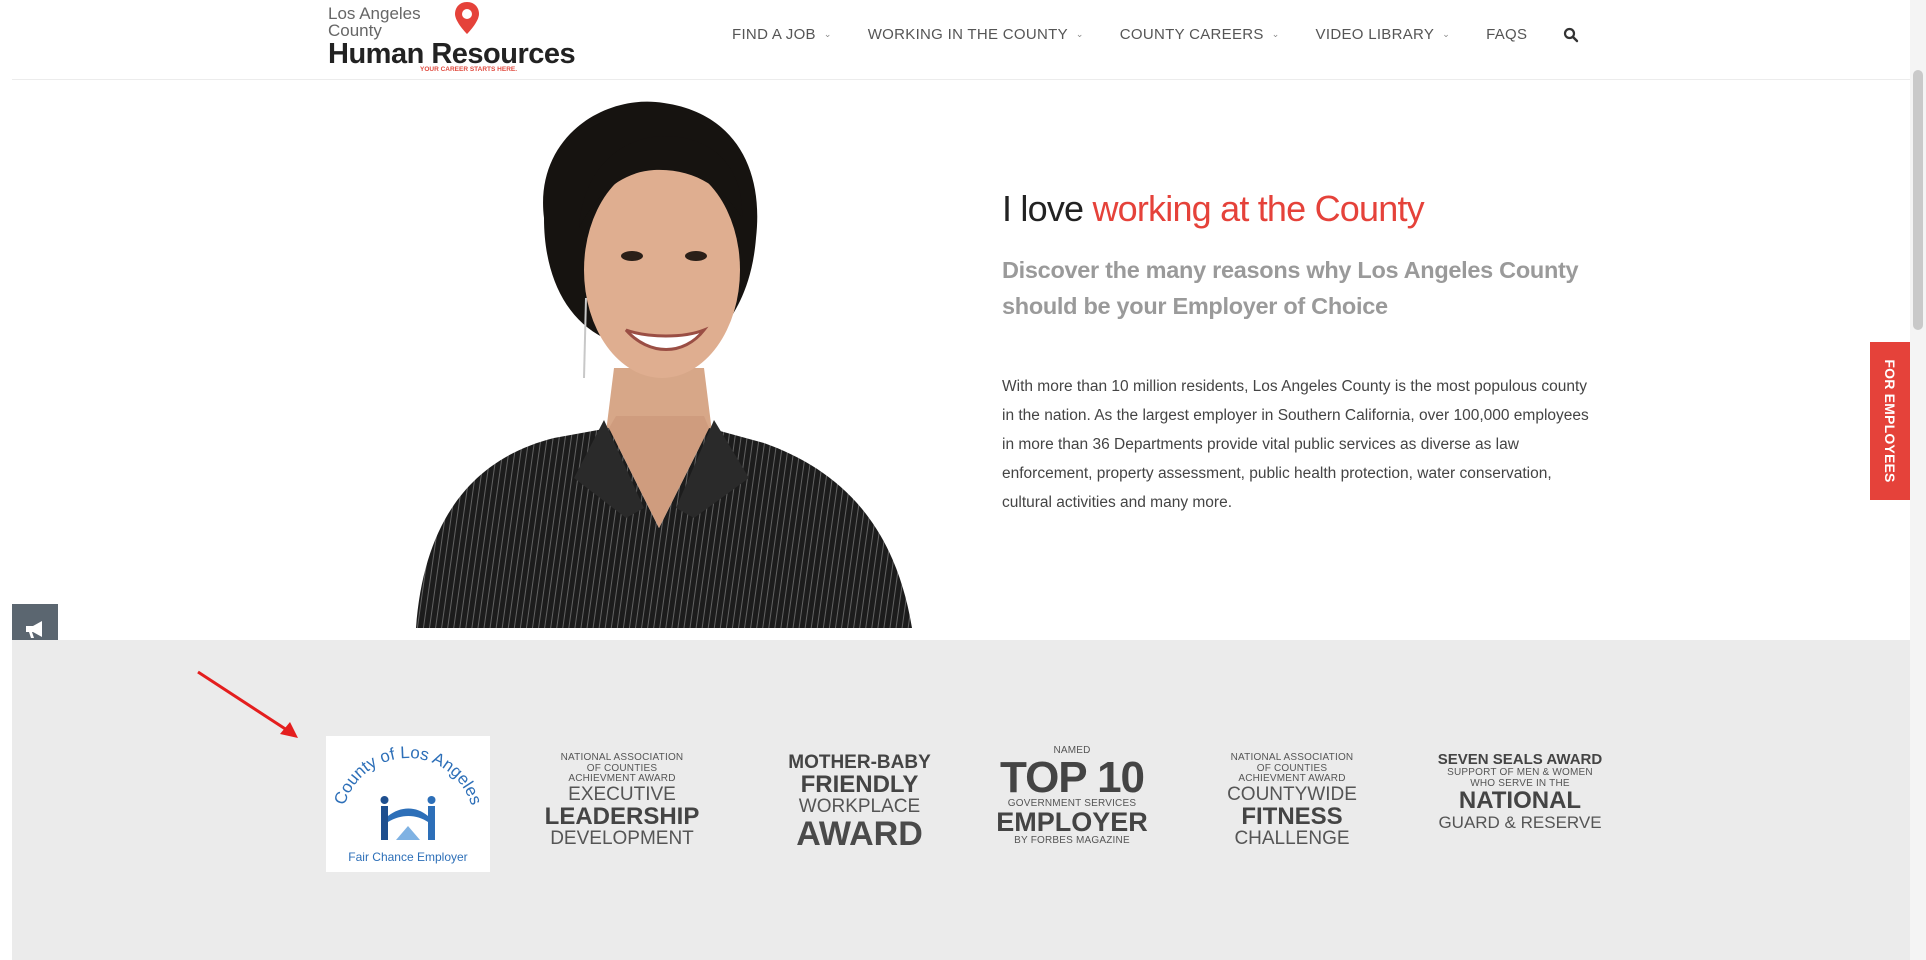  I want to click on logo-tagline: YOUR CAREER STARTS HERE., so click(469, 69).